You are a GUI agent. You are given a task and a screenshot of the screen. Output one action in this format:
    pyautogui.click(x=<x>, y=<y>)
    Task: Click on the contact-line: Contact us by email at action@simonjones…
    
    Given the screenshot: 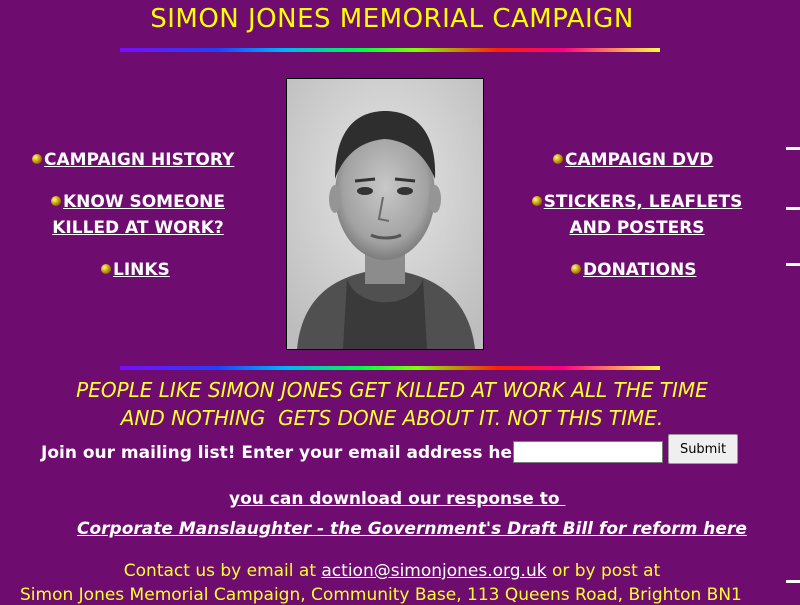 What is the action you would take?
    pyautogui.click(x=392, y=571)
    